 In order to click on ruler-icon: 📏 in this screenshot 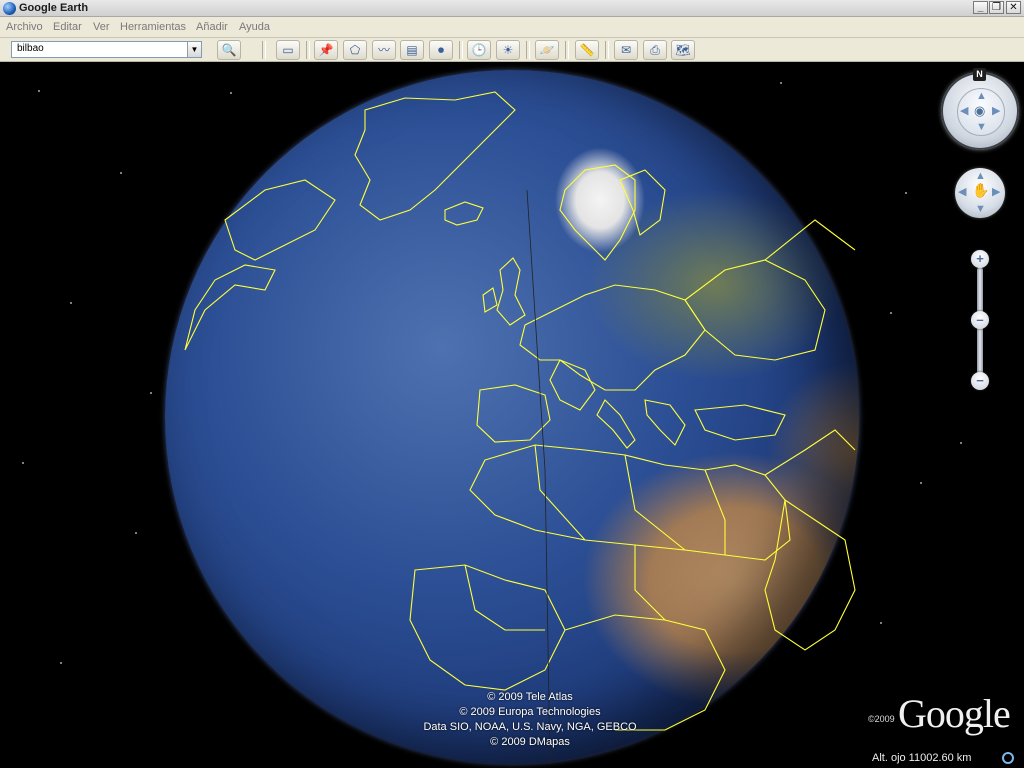, I will do `click(587, 50)`.